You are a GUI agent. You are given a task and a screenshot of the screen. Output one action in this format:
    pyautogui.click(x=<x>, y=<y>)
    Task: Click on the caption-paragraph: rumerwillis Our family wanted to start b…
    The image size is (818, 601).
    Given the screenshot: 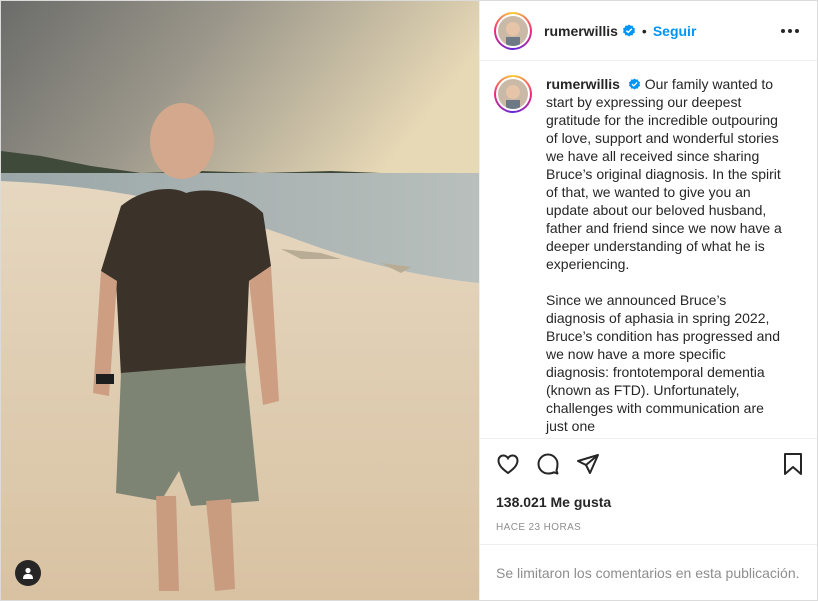 What is the action you would take?
    pyautogui.click(x=666, y=174)
    